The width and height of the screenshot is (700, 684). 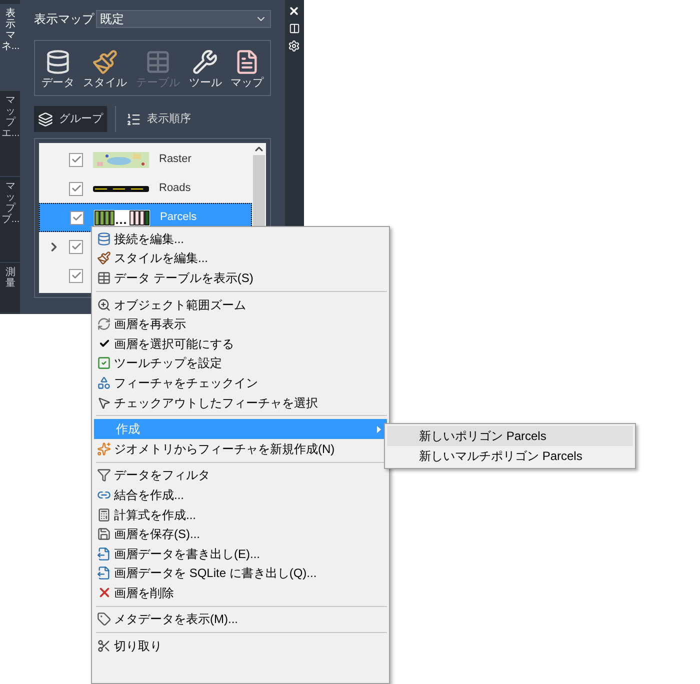 What do you see at coordinates (178, 218) in the screenshot?
I see `layer-name: Parcels` at bounding box center [178, 218].